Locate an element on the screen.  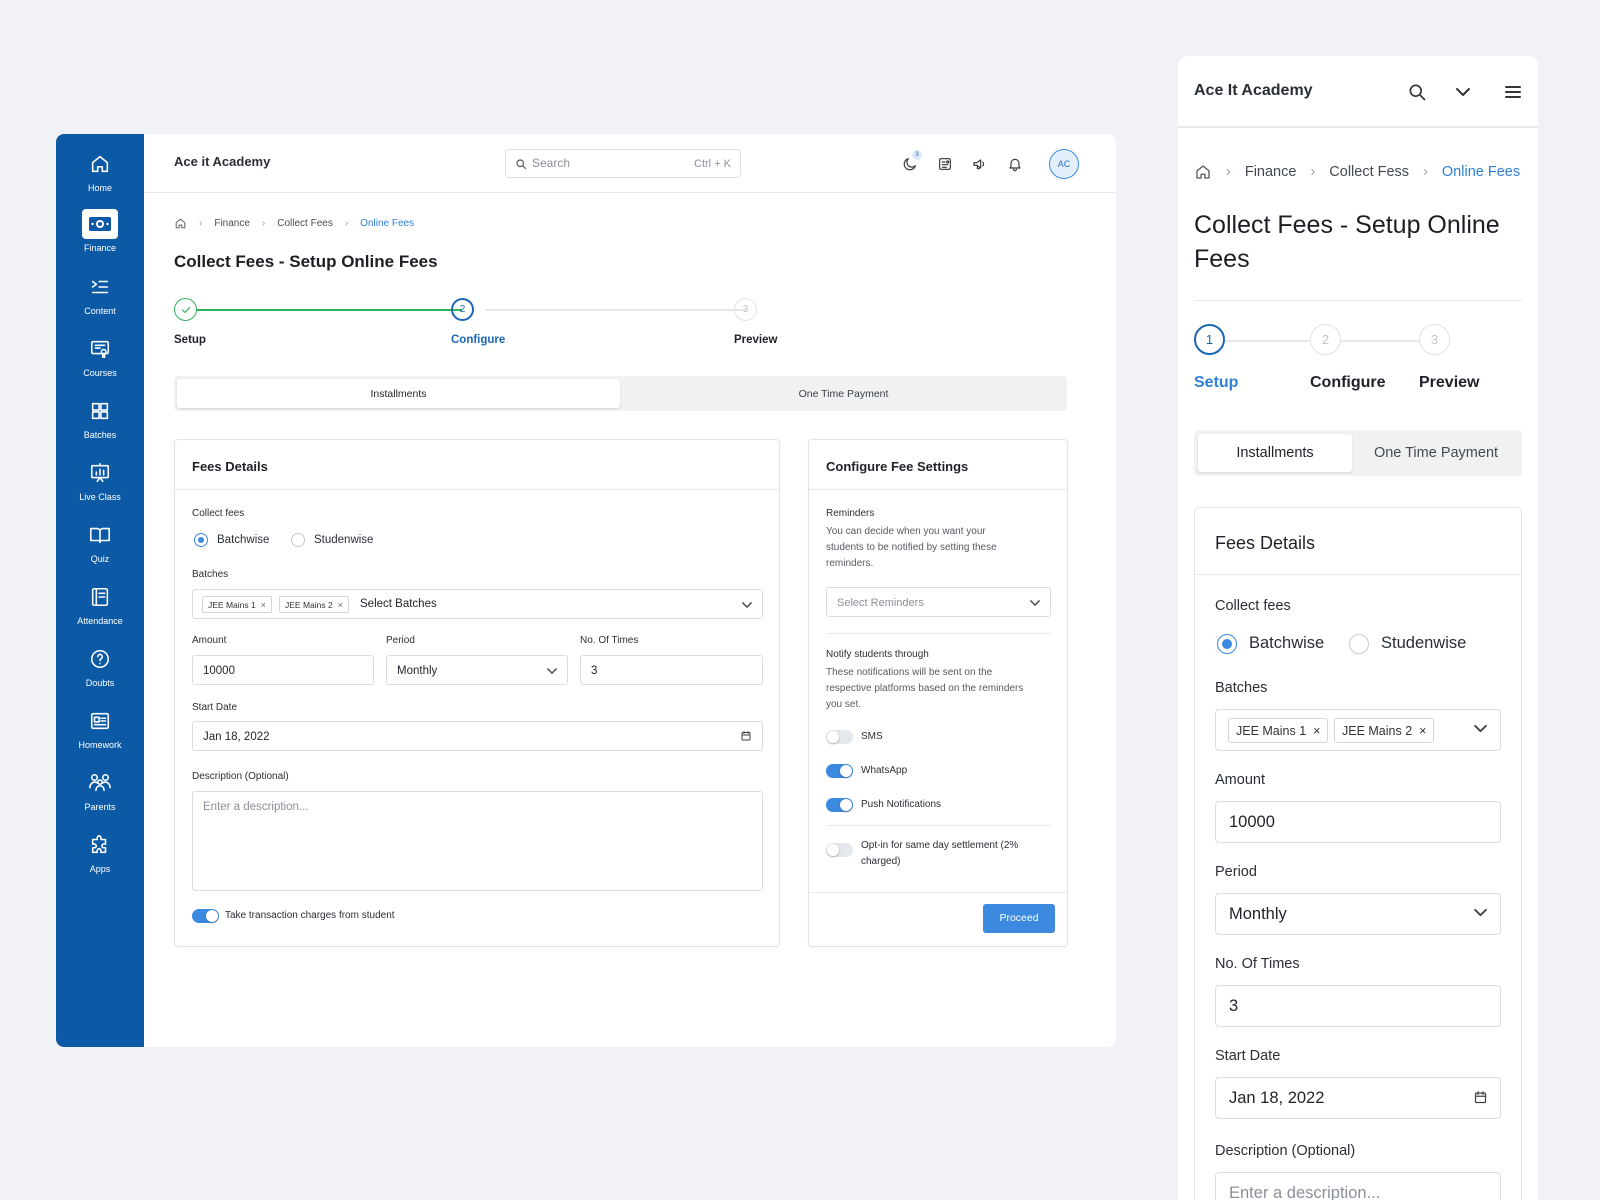
toggle-label: SMS is located at coordinates (872, 736).